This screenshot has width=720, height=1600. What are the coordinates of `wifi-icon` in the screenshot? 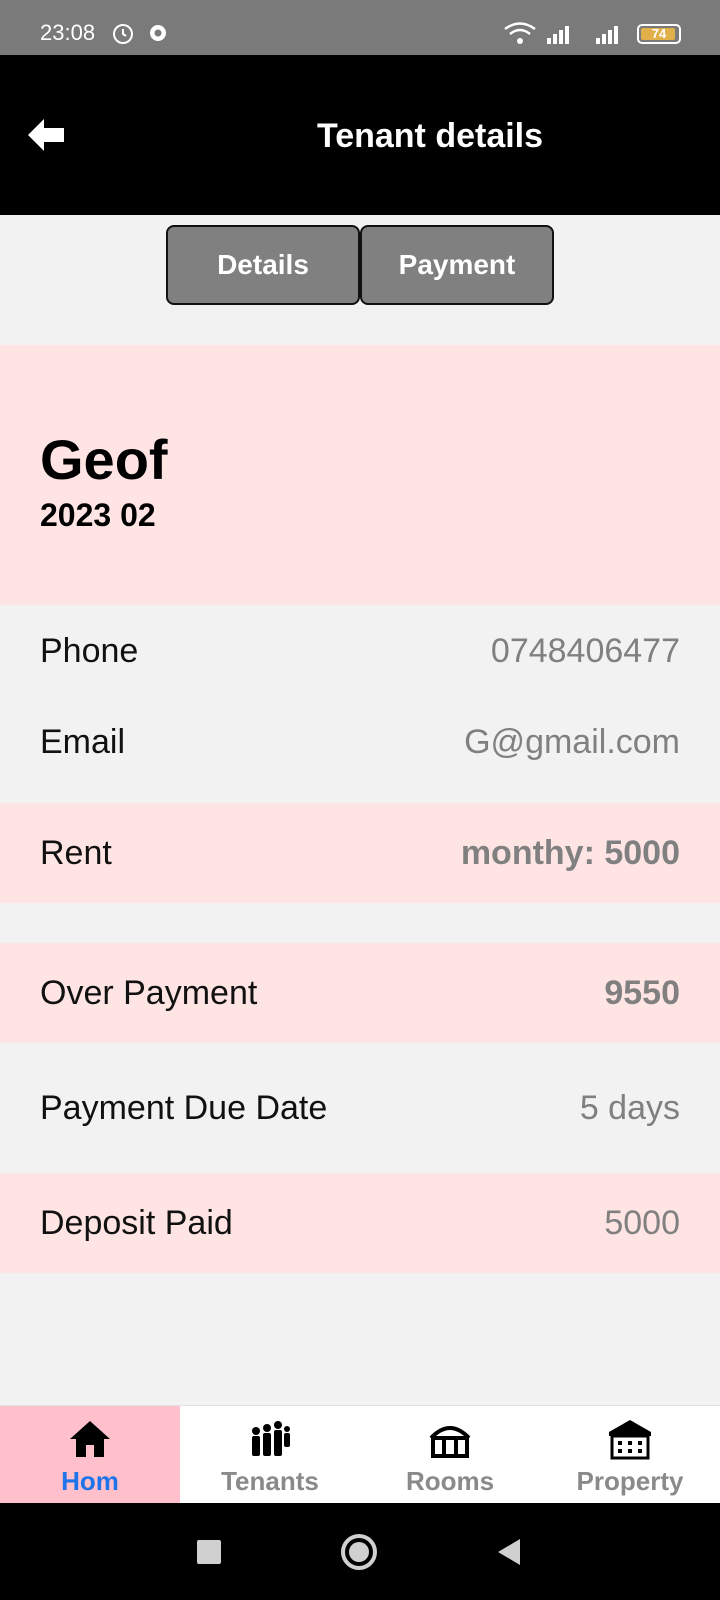 It's located at (520, 33).